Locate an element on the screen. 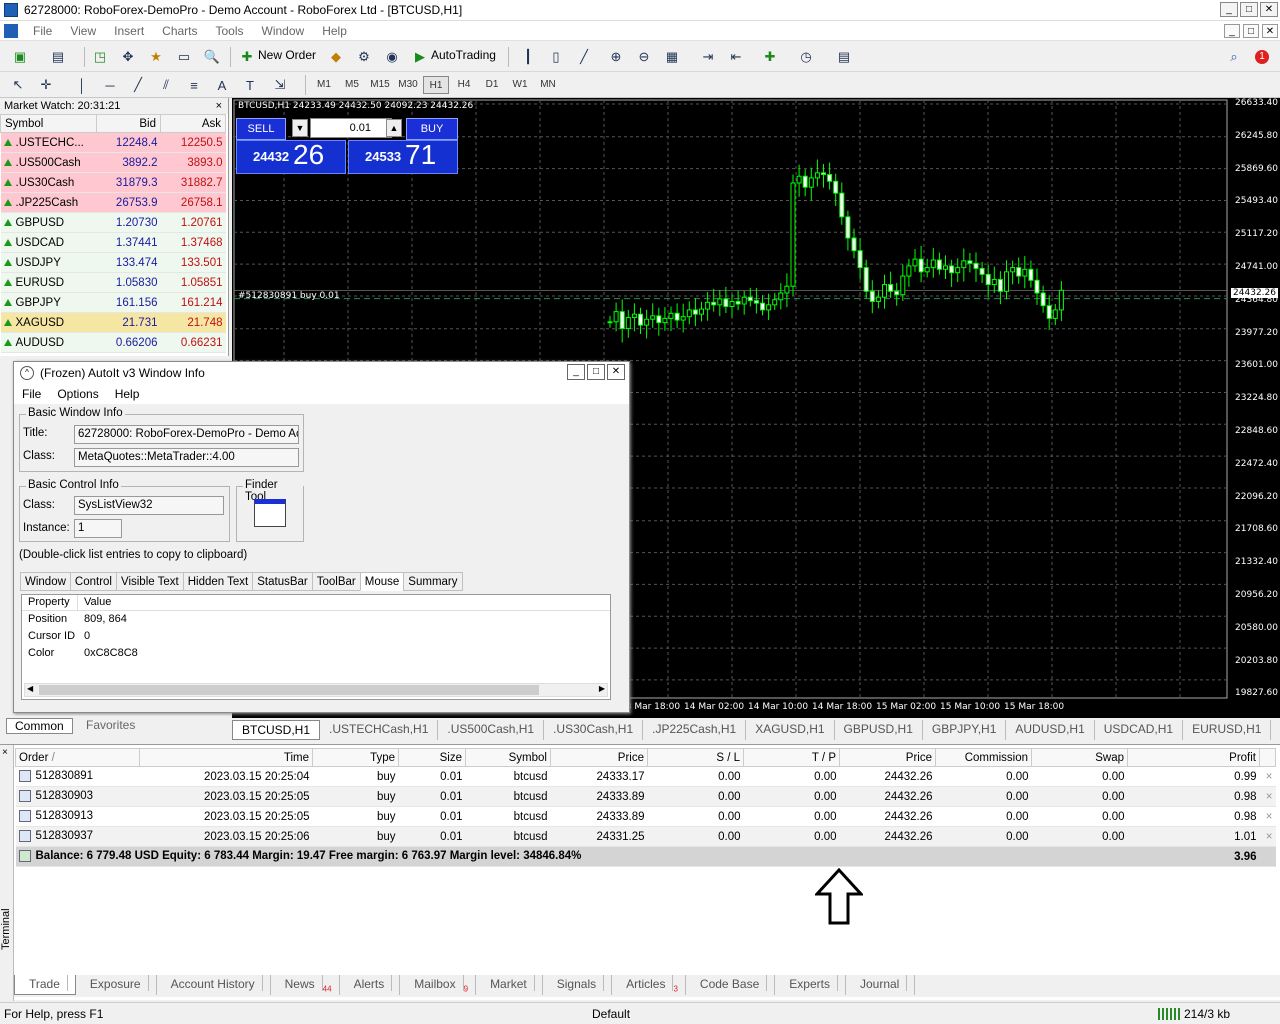  chart-tab-gbpusd: GBPUSD,H1 is located at coordinates (879, 730).